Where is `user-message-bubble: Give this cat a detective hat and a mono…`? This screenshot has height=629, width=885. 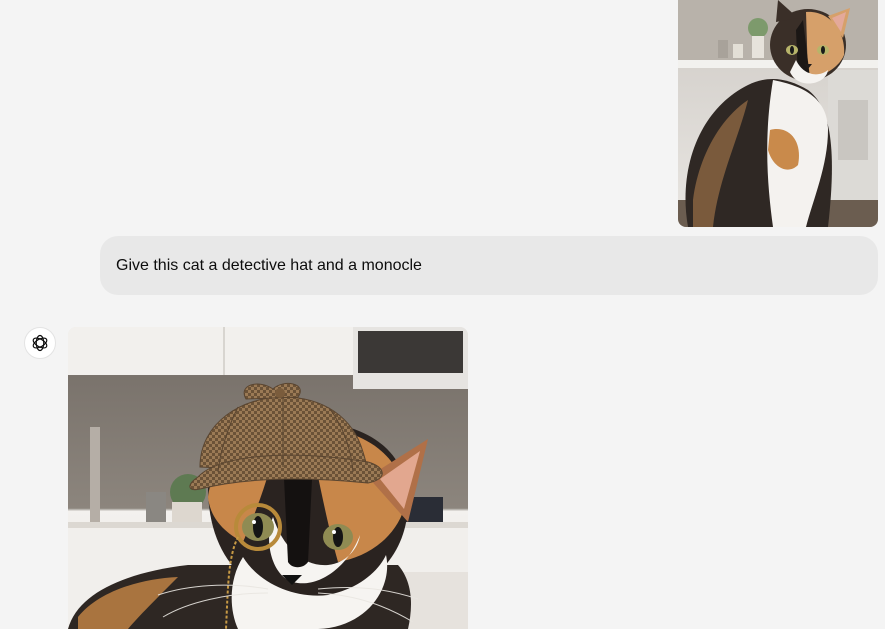 user-message-bubble: Give this cat a detective hat and a mono… is located at coordinates (489, 265).